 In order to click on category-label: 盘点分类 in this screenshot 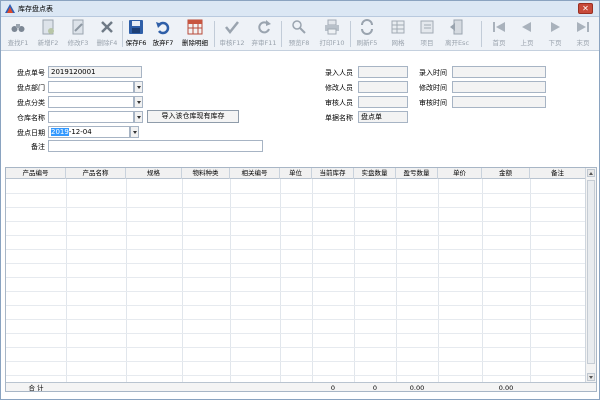, I will do `click(31, 103)`.